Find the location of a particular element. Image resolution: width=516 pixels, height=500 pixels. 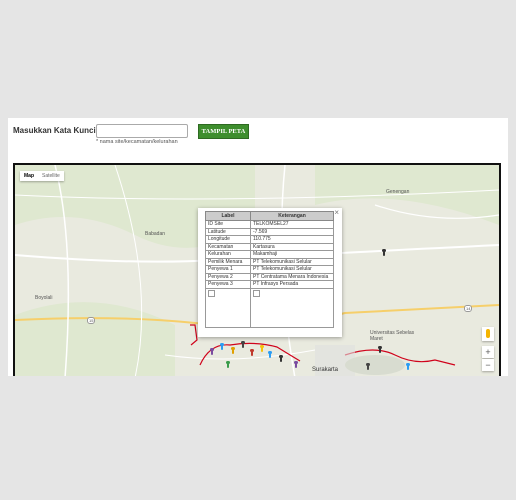

row-value: Makamhaji is located at coordinates (292, 254).